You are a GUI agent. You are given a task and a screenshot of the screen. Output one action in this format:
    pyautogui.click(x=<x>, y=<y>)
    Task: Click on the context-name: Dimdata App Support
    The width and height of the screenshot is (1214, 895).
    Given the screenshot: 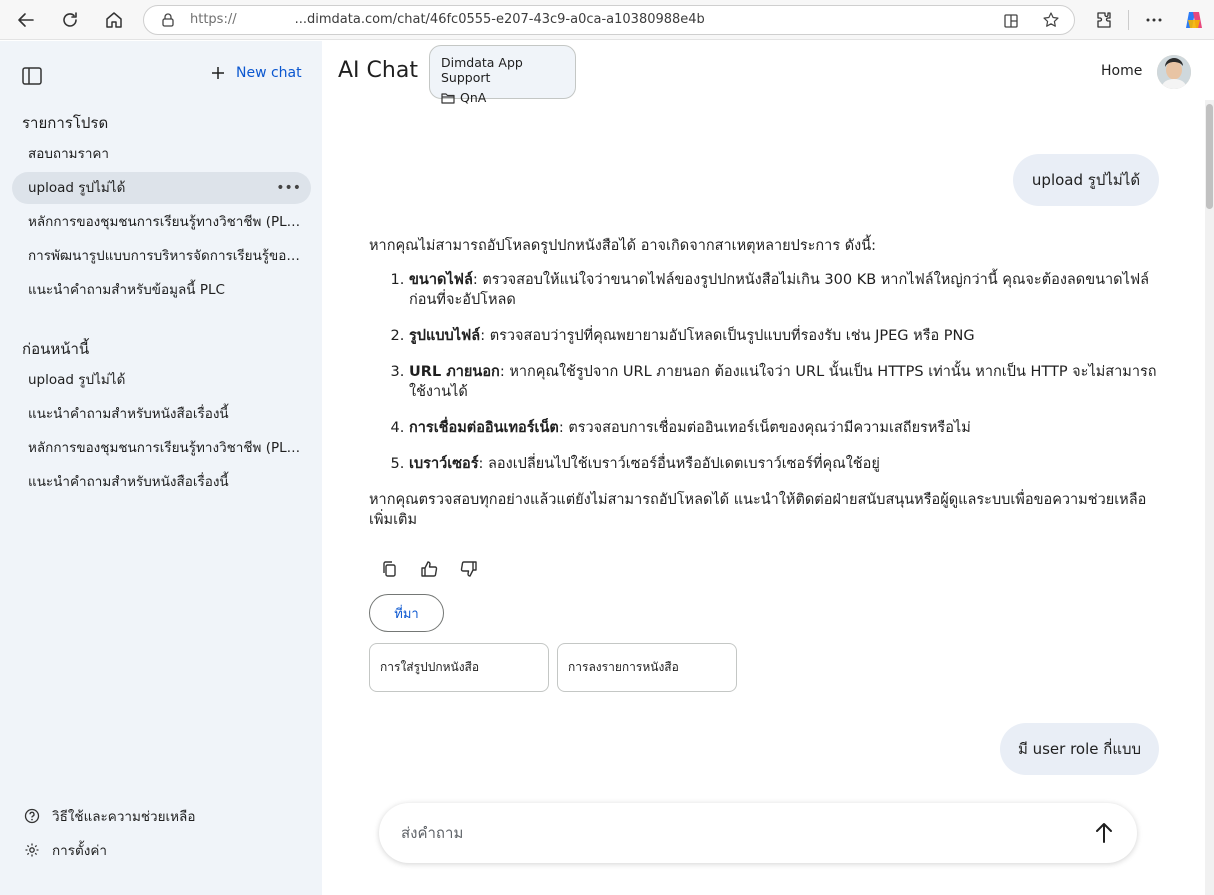 What is the action you would take?
    pyautogui.click(x=482, y=70)
    